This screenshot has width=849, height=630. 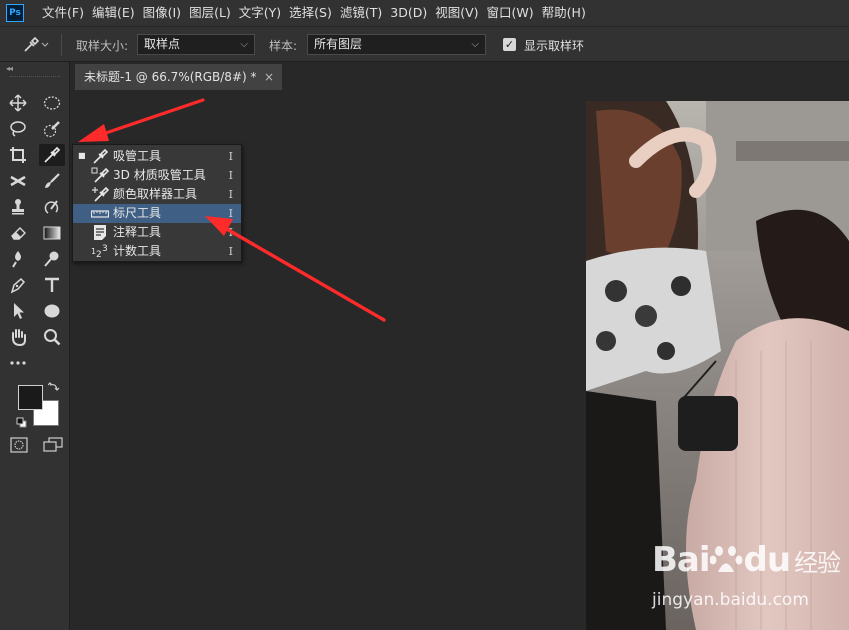 I want to click on annotation-arrow-to-eyedropper, so click(x=141, y=120).